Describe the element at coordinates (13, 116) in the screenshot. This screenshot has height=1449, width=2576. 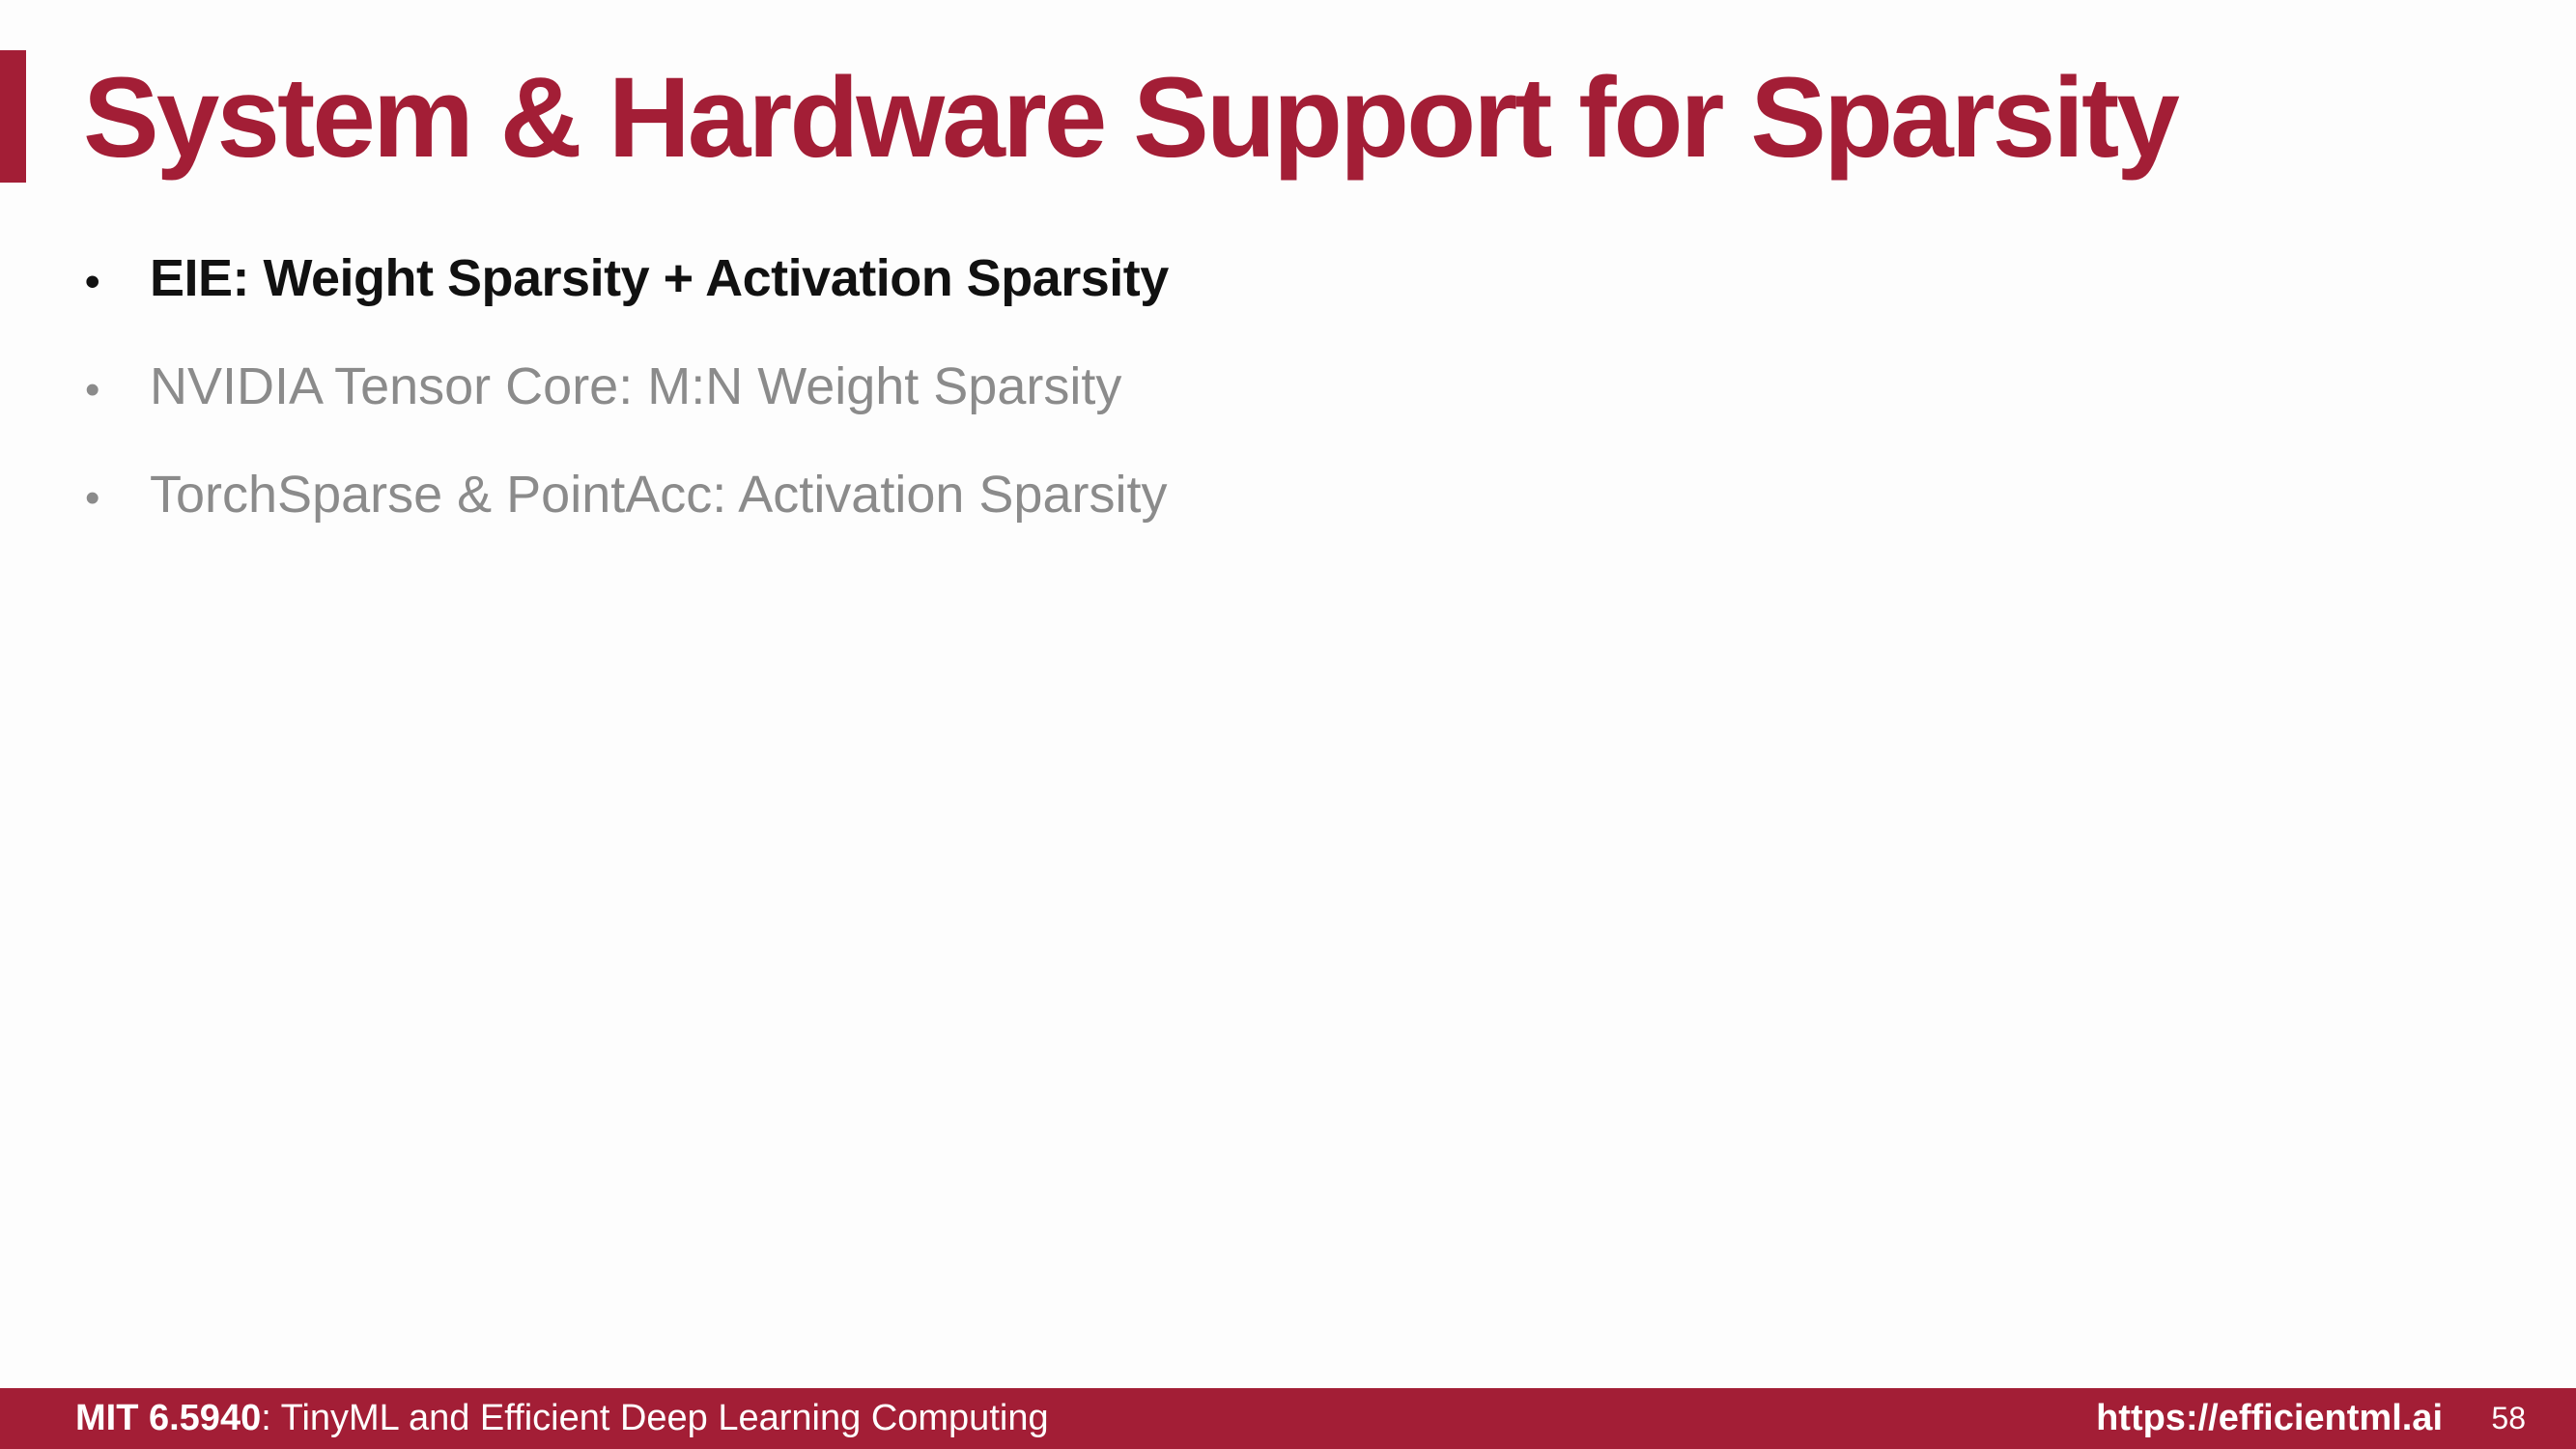
I see `title-accent-bar` at that location.